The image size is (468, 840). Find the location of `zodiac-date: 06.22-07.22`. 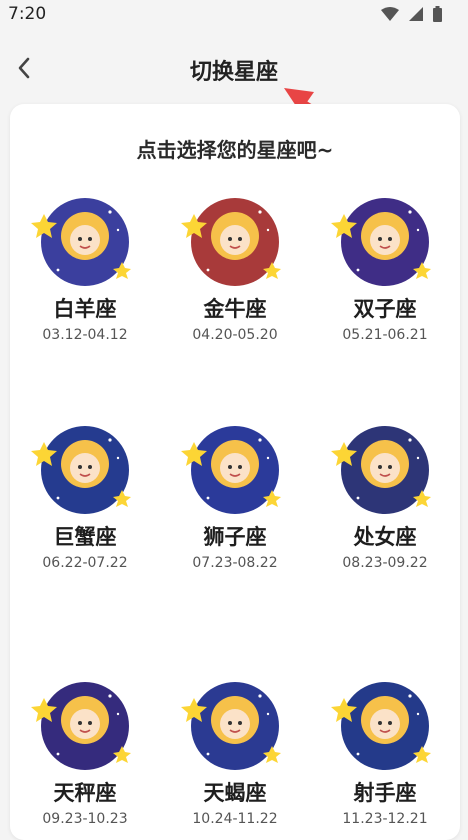

zodiac-date: 06.22-07.22 is located at coordinates (85, 563).